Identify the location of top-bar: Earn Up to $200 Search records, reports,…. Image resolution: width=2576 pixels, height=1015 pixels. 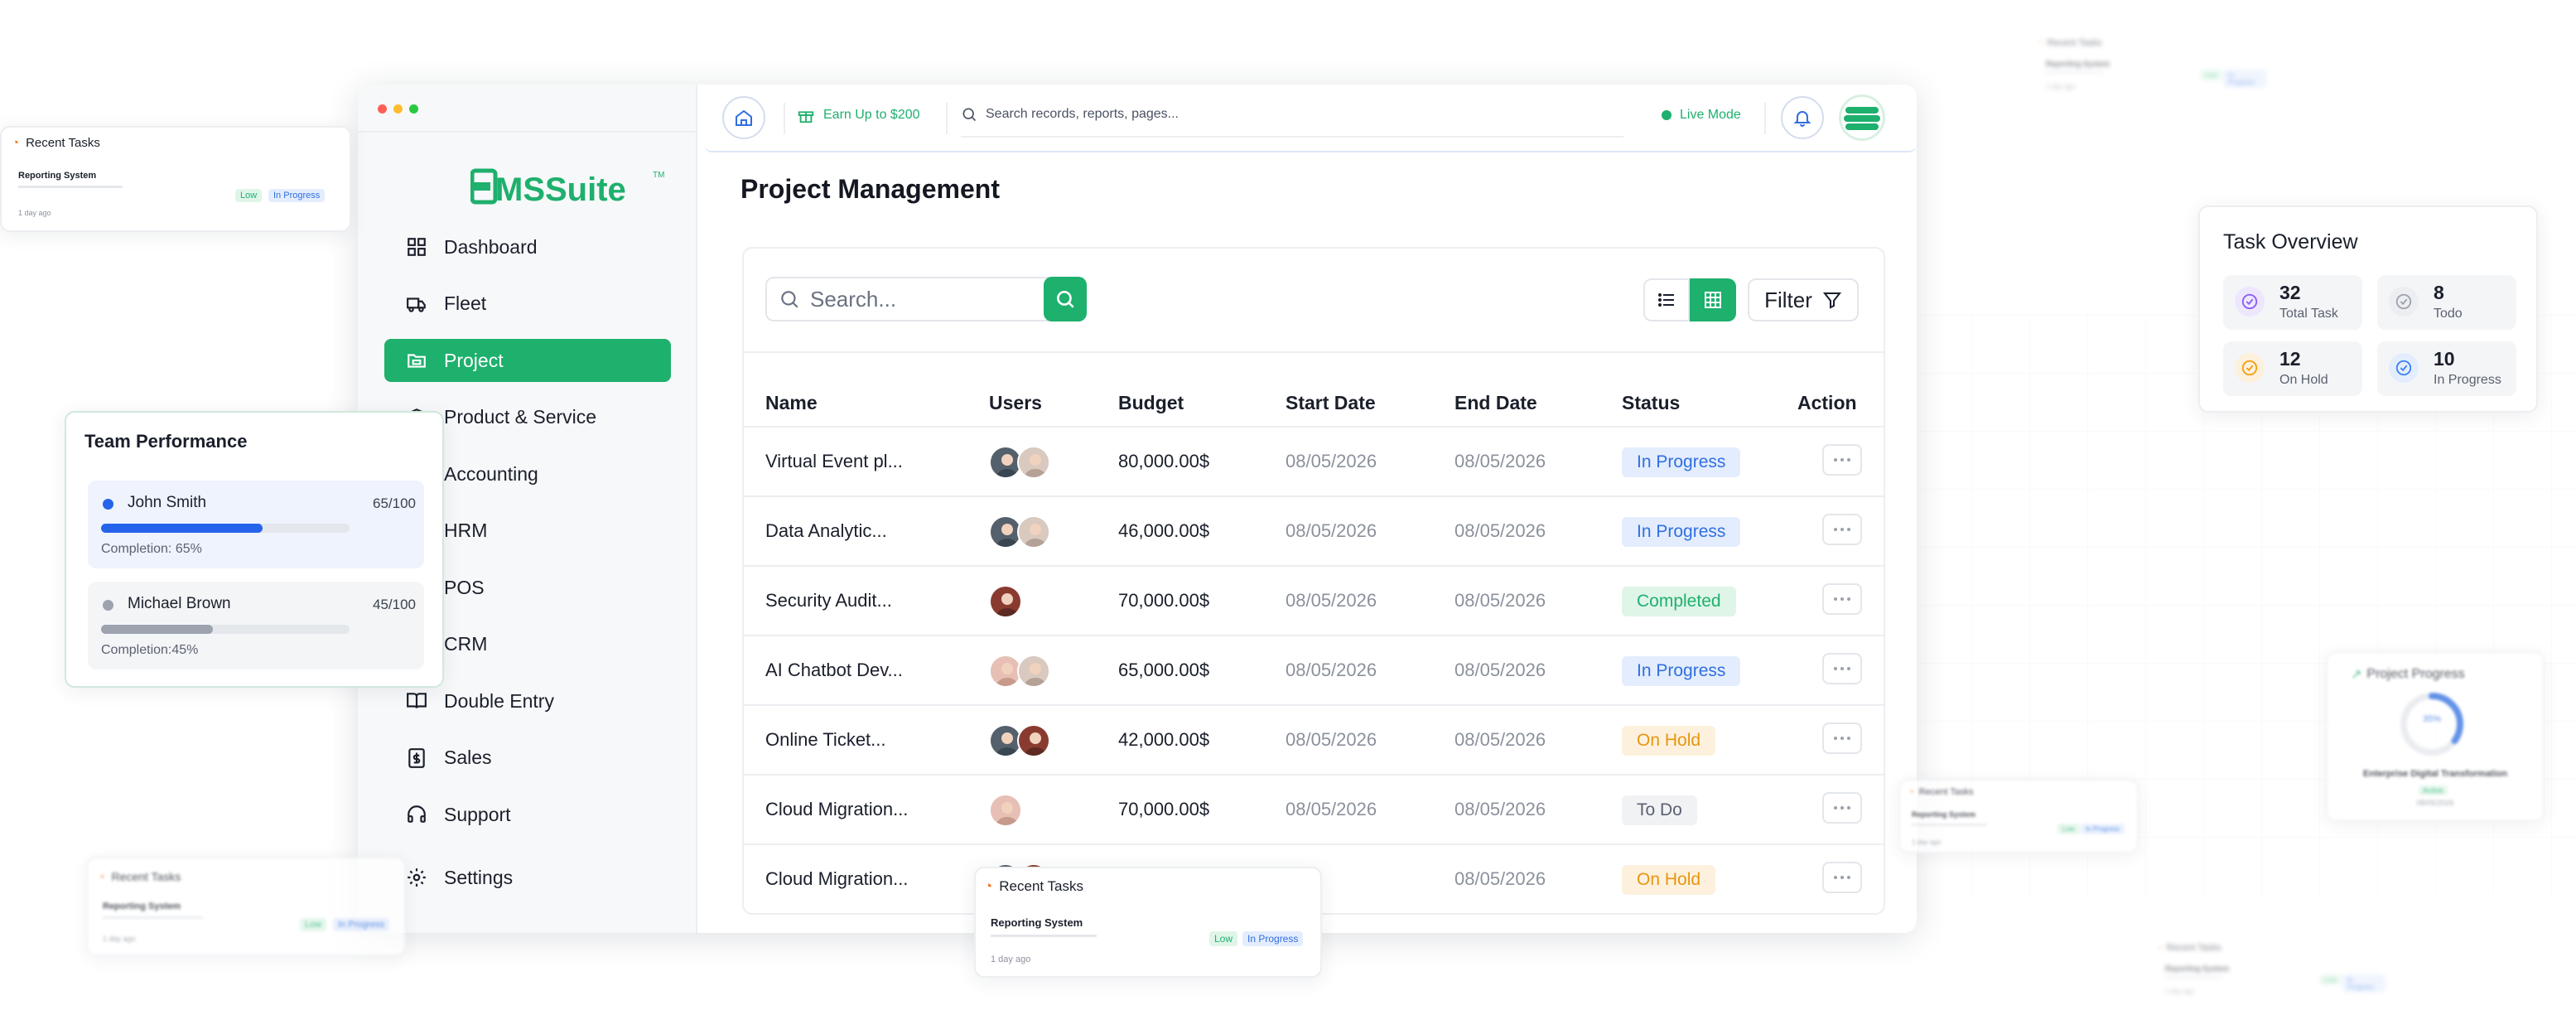
(1310, 119).